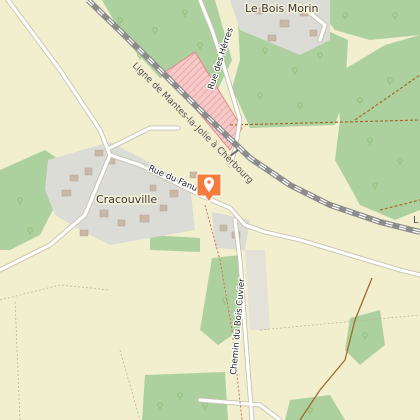 This screenshot has width=420, height=420. Describe the element at coordinates (126, 199) in the screenshot. I see `place-label-cracouville: Cracouville` at that location.